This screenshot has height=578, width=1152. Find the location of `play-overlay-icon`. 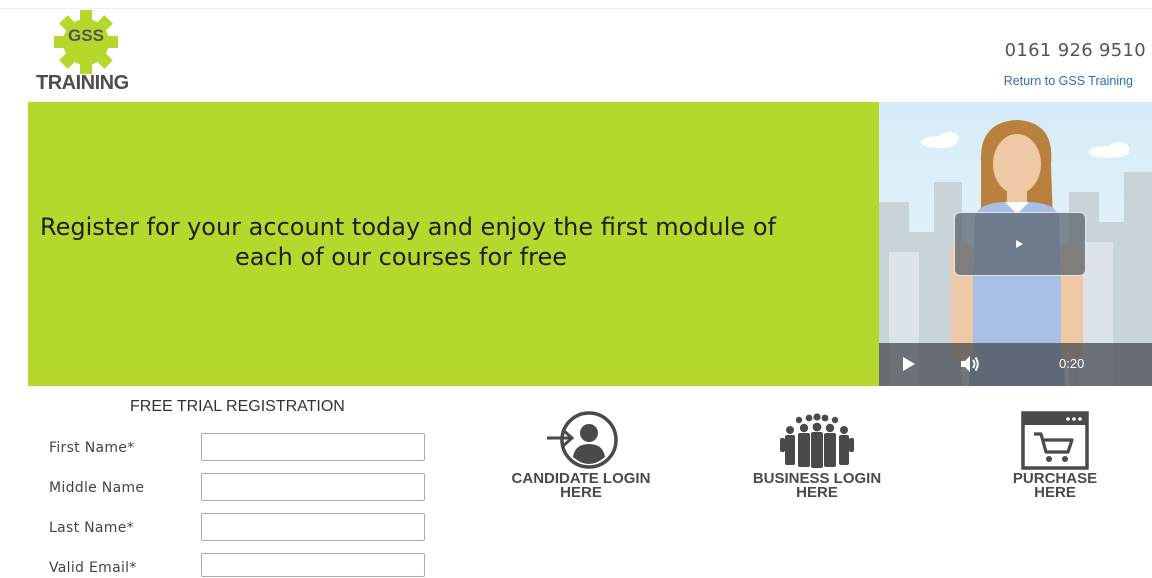

play-overlay-icon is located at coordinates (1019, 244).